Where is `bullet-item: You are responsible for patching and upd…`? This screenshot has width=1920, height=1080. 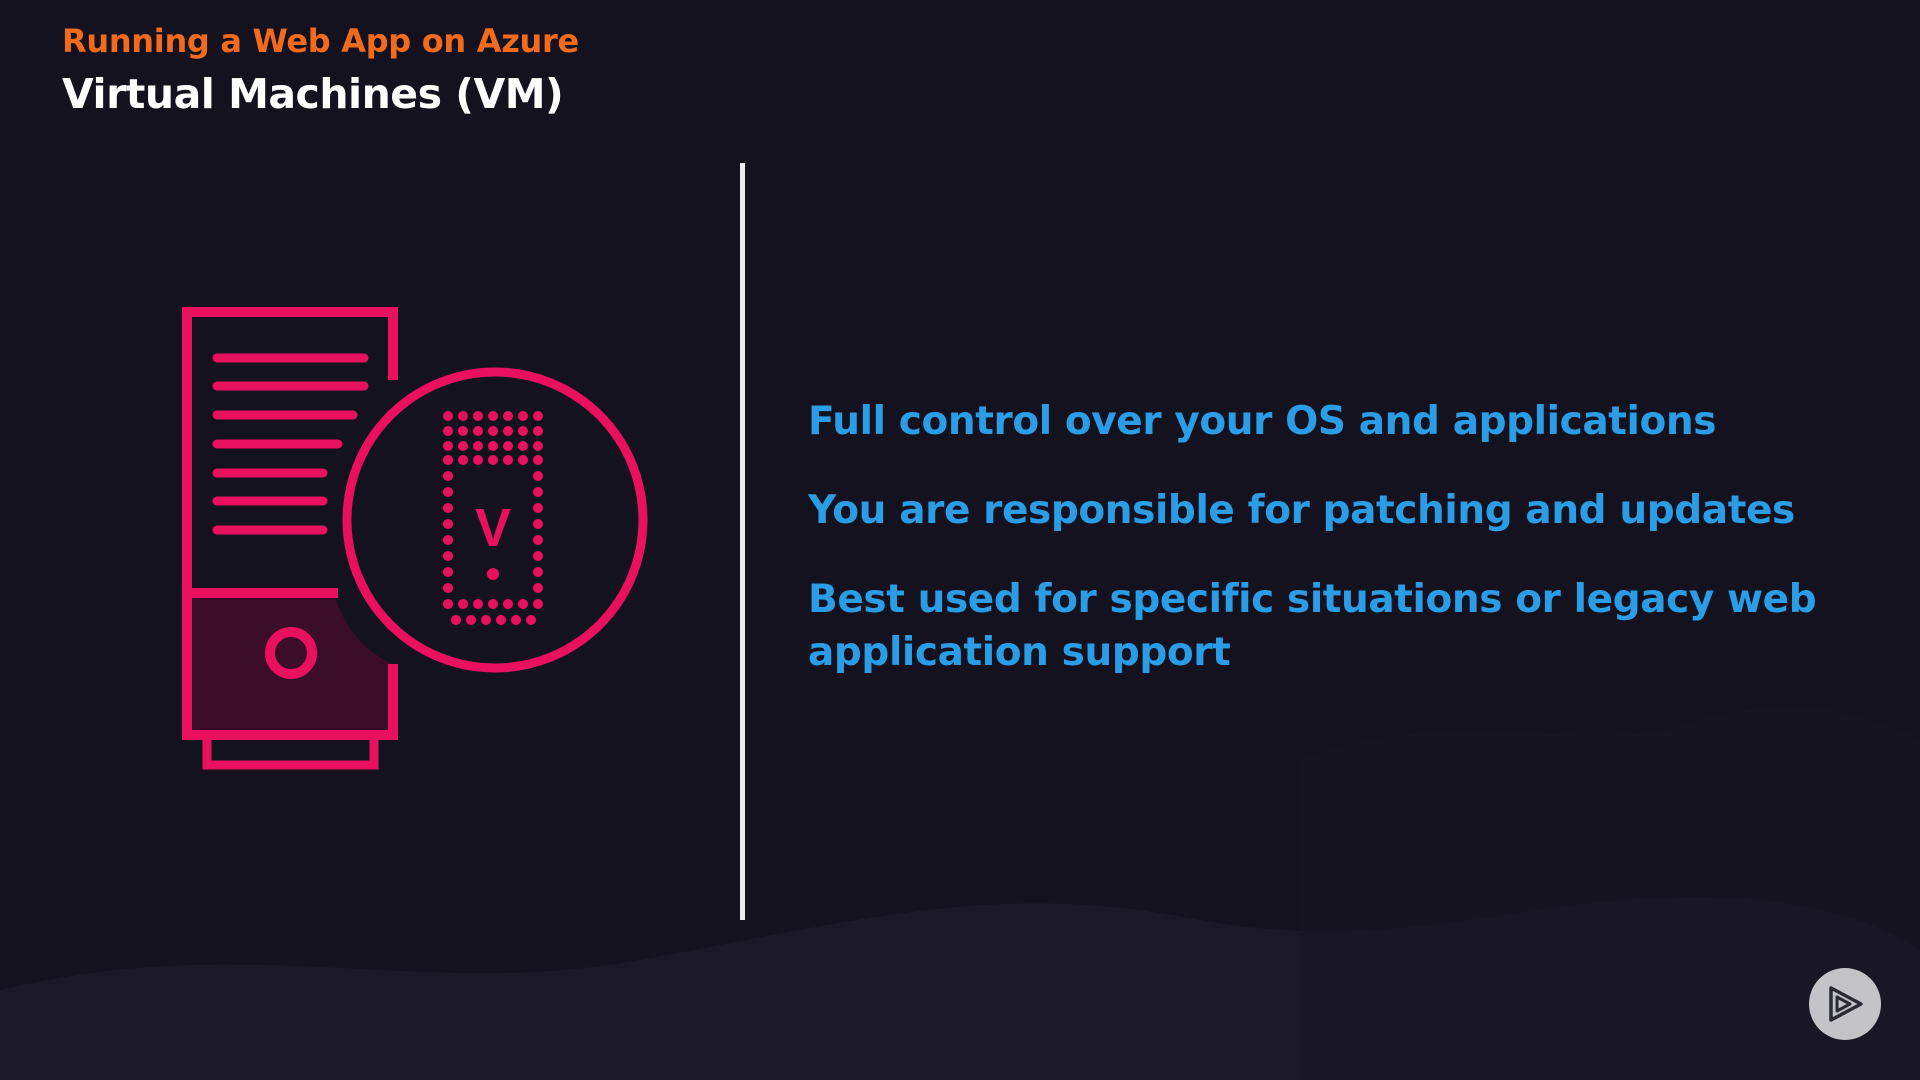 bullet-item: You are responsible for patching and upd… is located at coordinates (1301, 510).